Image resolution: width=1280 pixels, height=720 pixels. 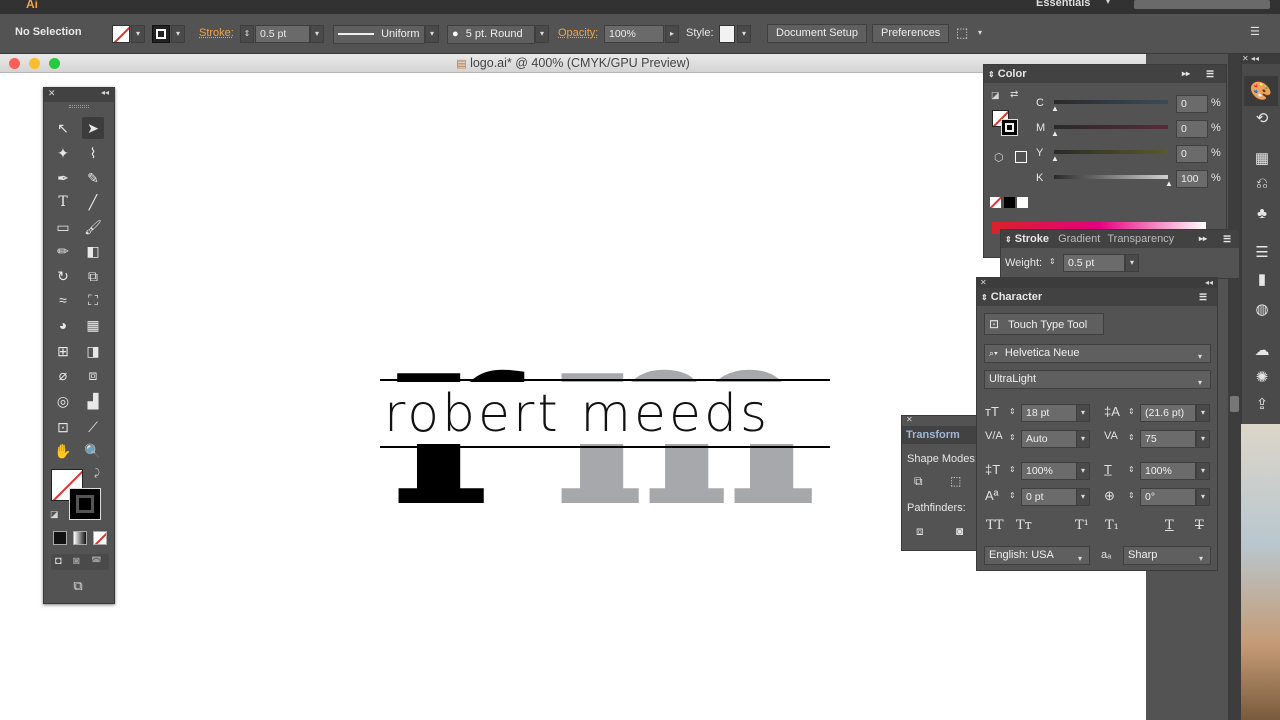 I want to click on all-caps-icon: TT, so click(x=995, y=525).